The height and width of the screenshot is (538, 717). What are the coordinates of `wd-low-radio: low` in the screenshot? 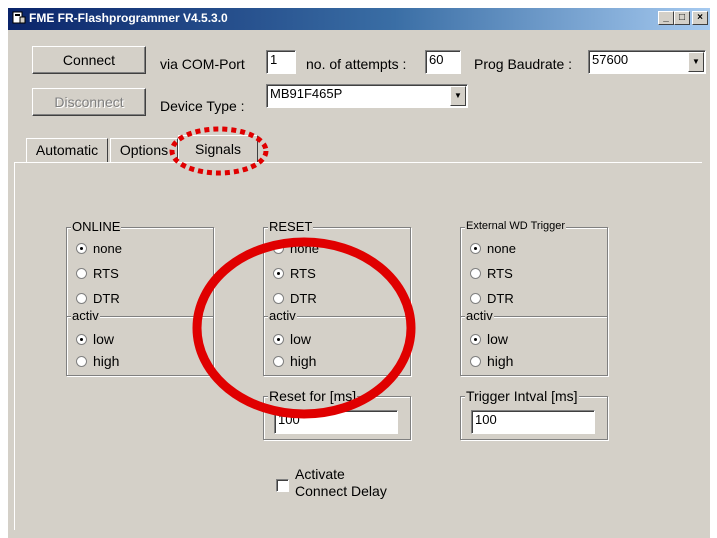 It's located at (489, 339).